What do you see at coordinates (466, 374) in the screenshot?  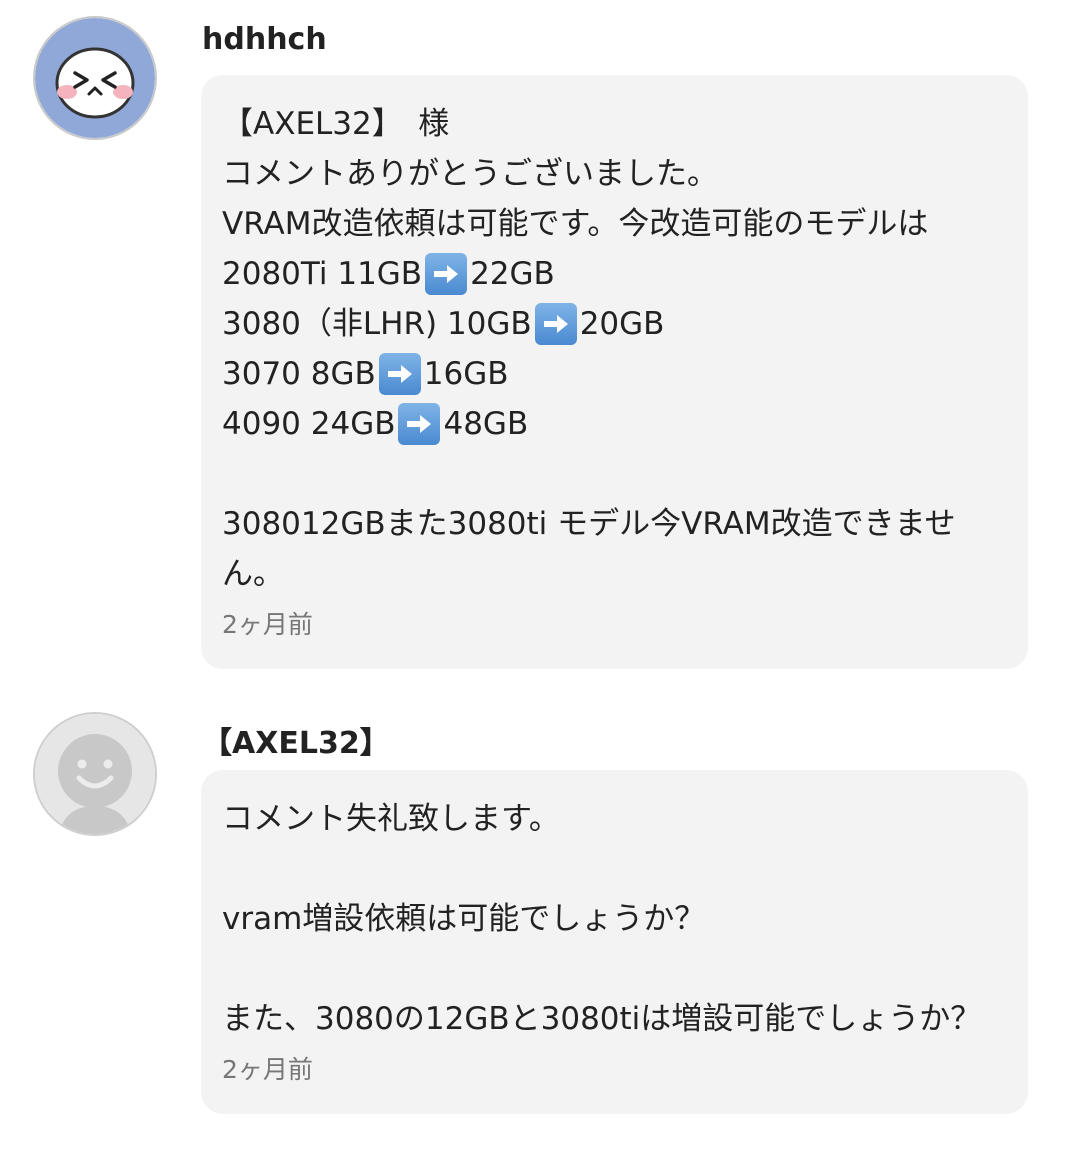 I see `upgrade-to: 16GB` at bounding box center [466, 374].